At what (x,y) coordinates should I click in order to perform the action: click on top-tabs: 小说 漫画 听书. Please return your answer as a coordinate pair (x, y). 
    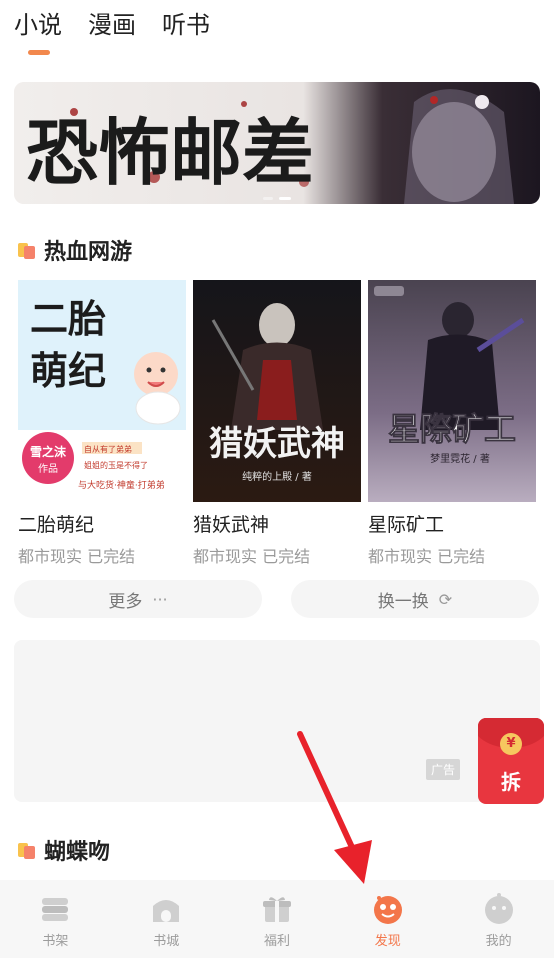
    Looking at the image, I should click on (112, 33).